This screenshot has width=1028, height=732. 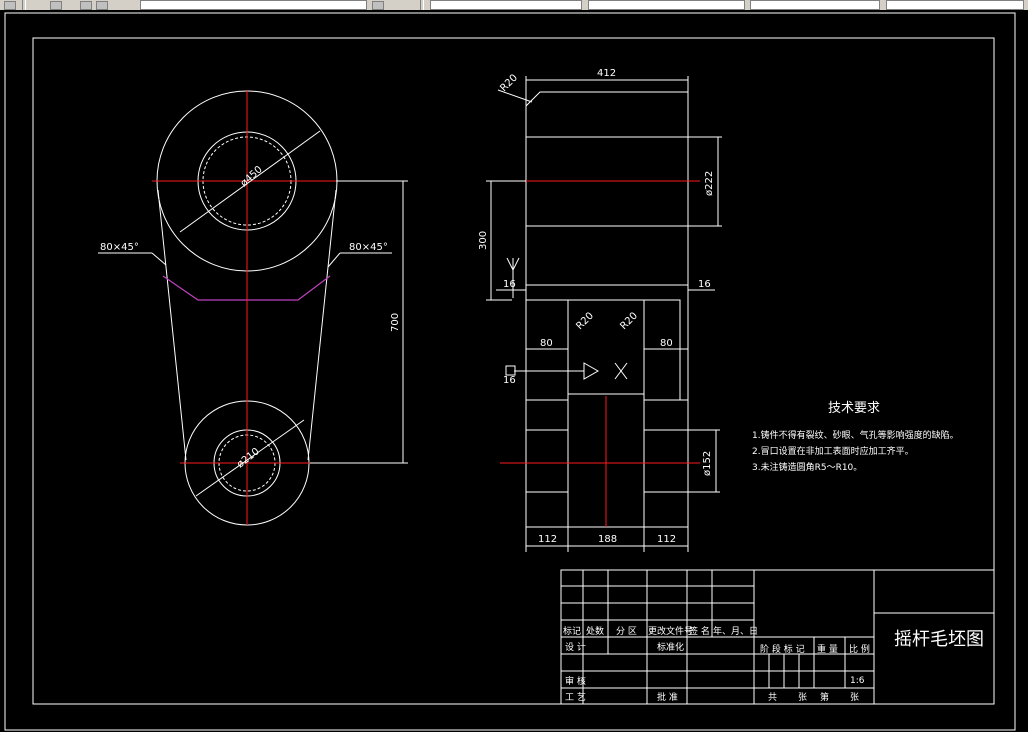 I want to click on web-left-label: 80, so click(x=546, y=343).